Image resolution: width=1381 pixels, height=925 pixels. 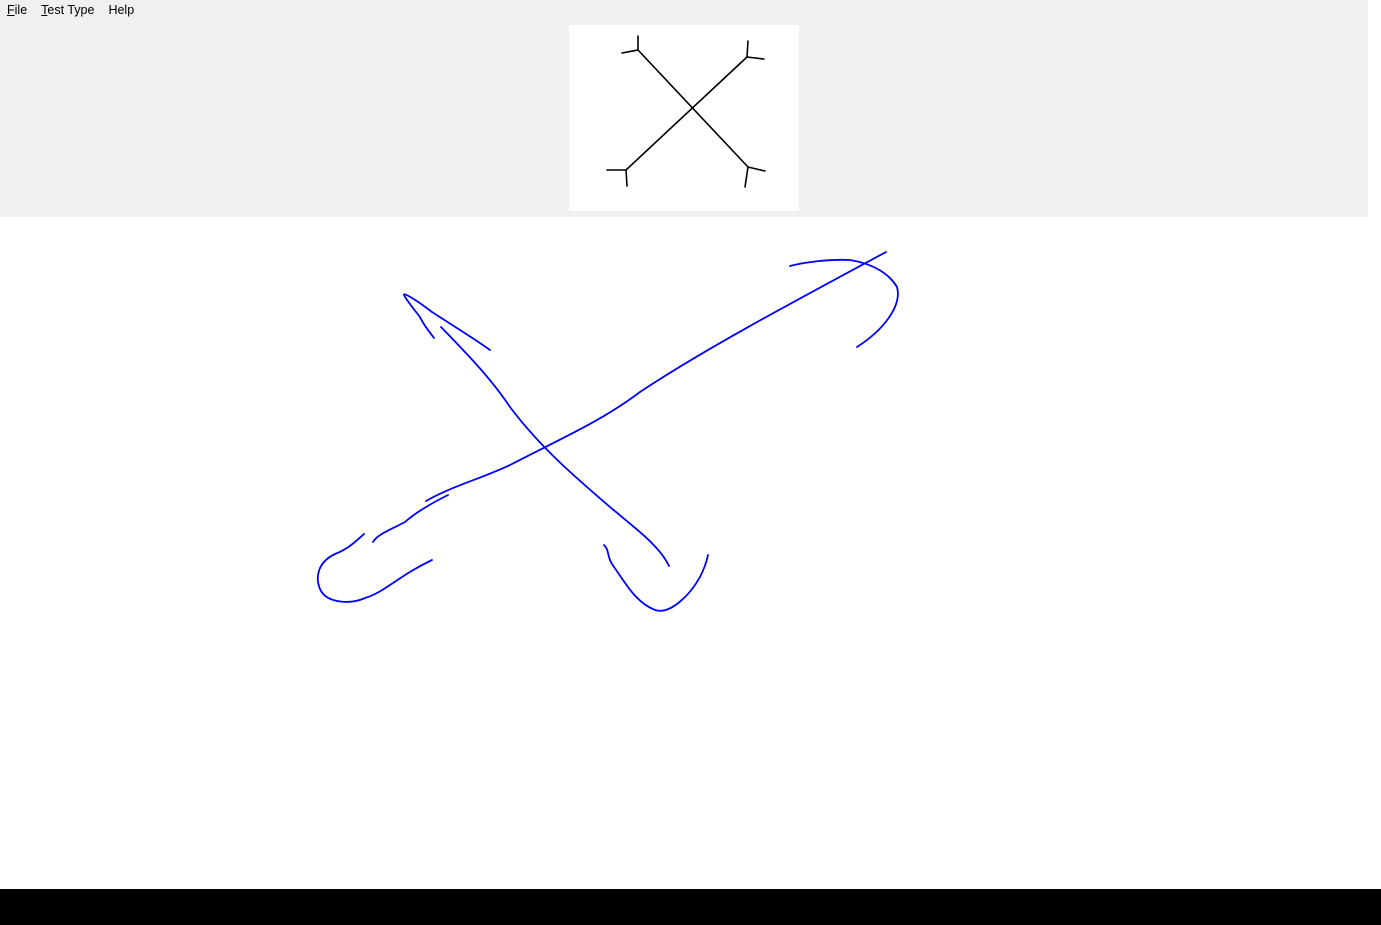 I want to click on reference-fletch-bl, so click(x=617, y=178).